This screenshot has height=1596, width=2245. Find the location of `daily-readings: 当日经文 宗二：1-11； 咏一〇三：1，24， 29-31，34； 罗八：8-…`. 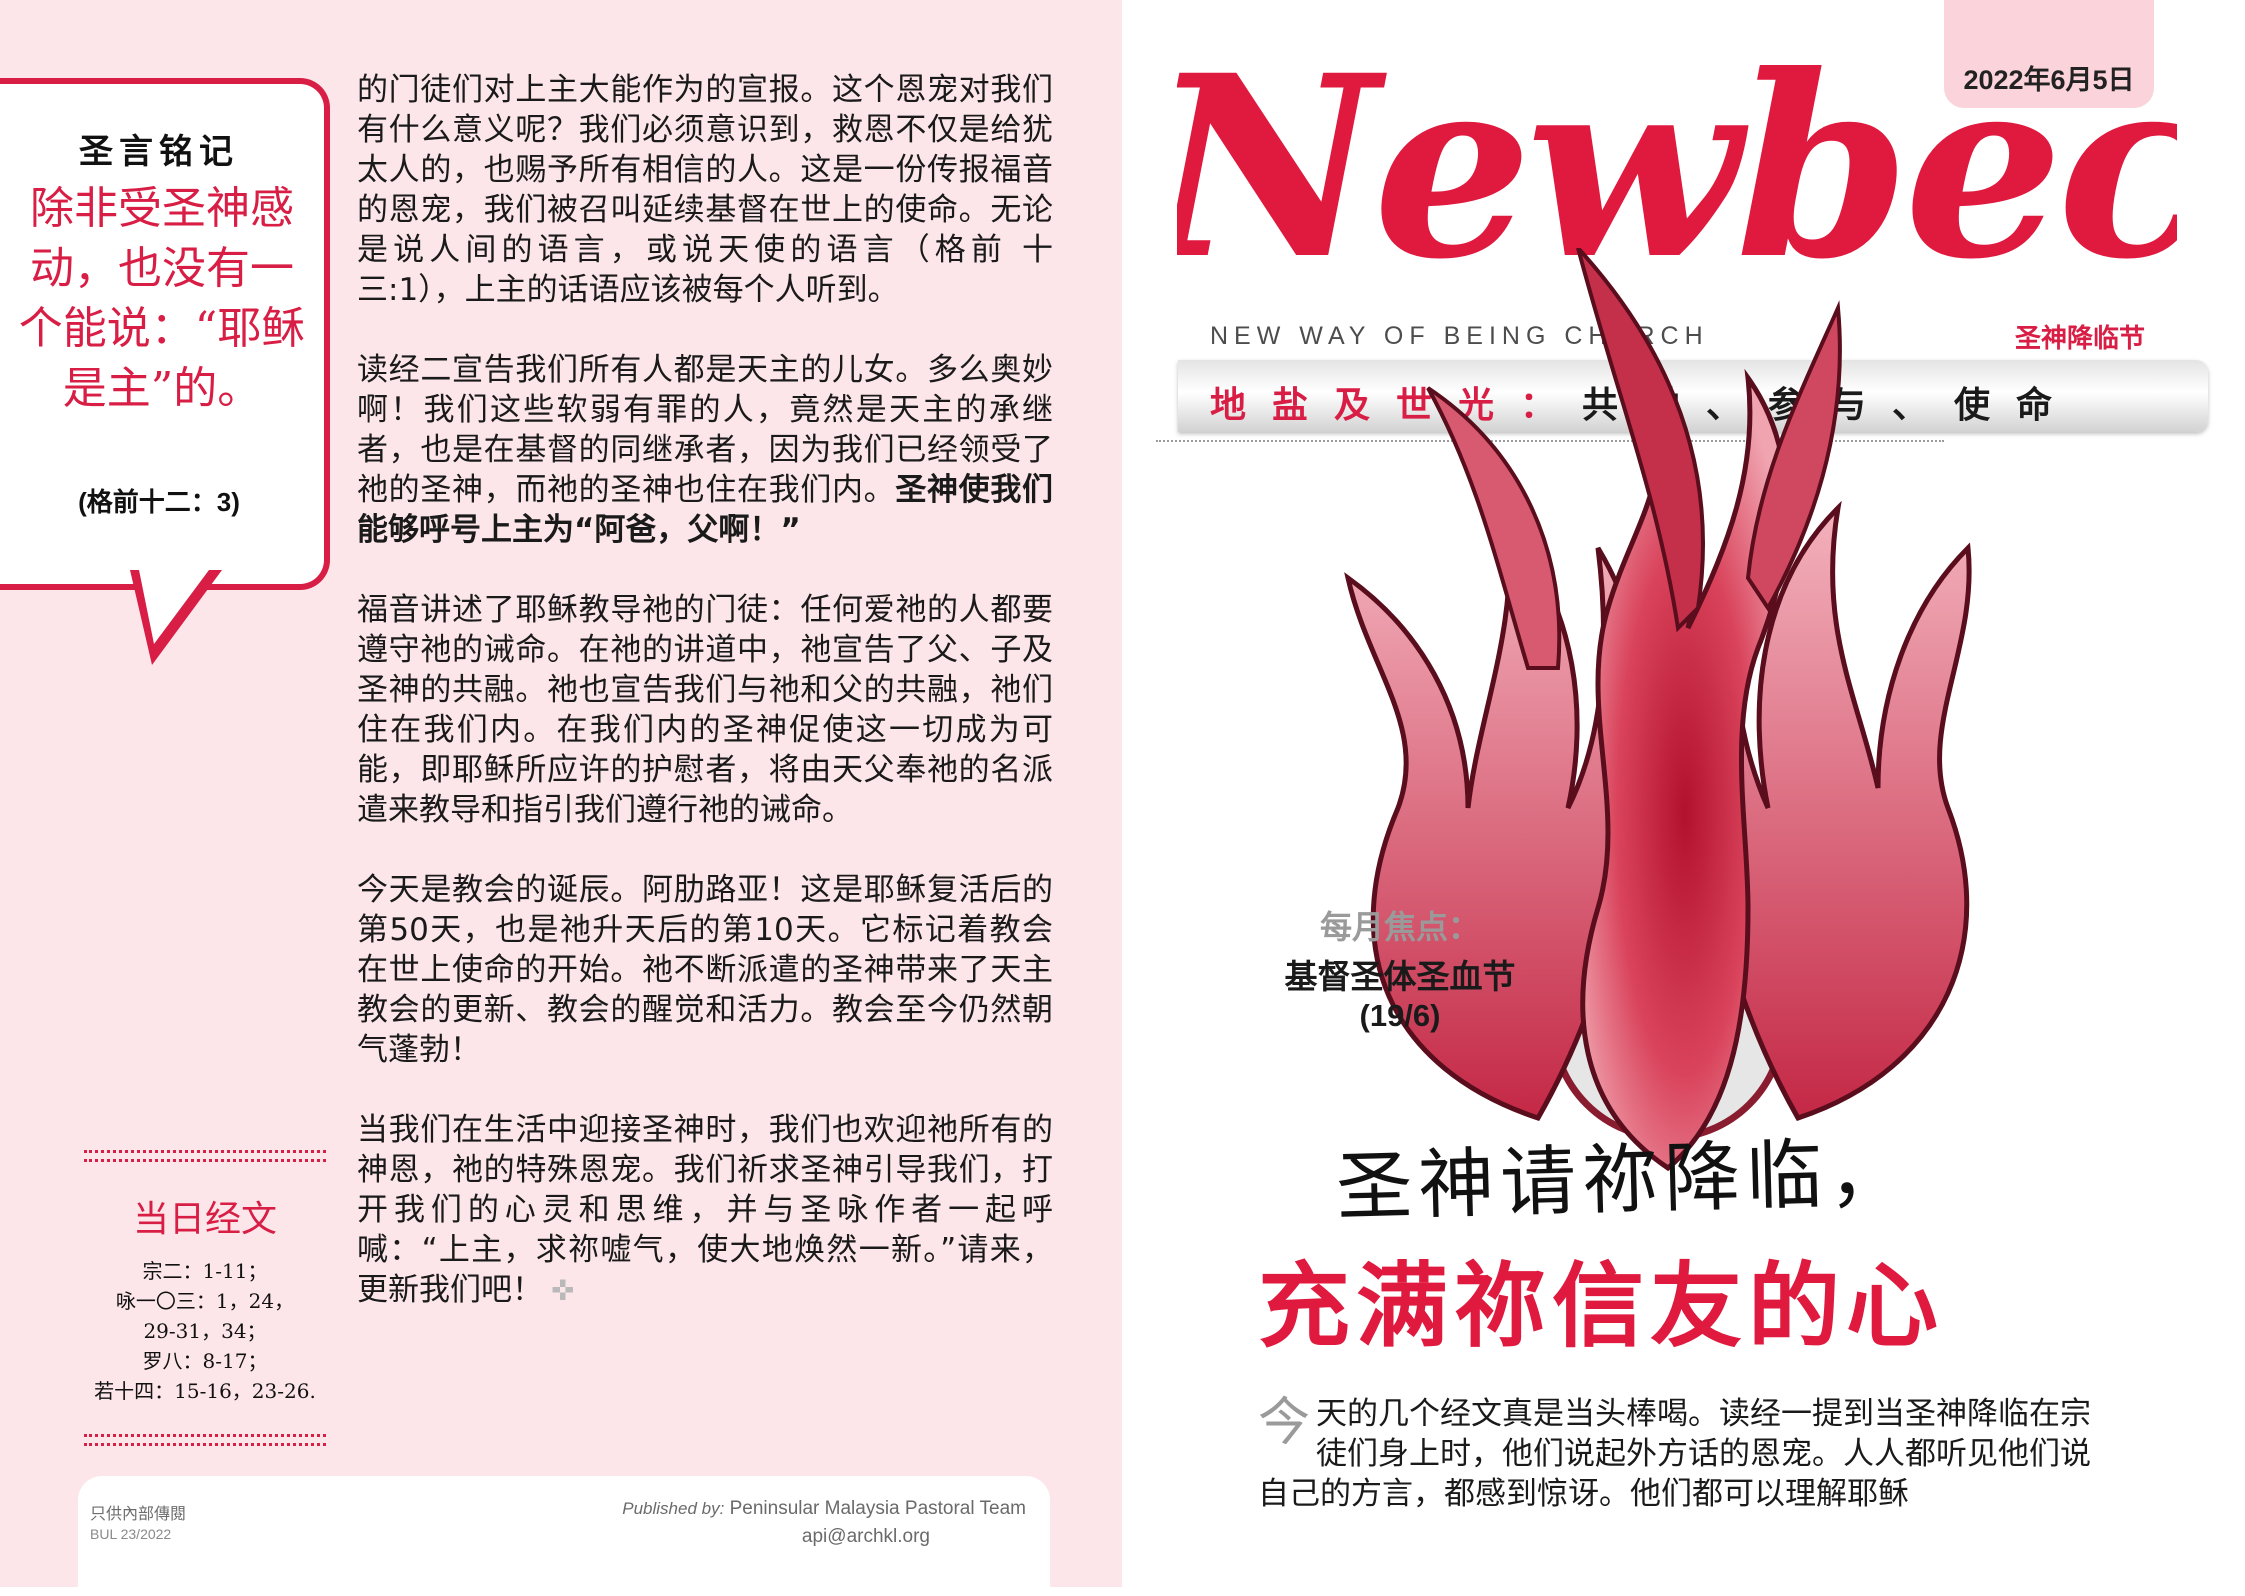

daily-readings: 当日经文 宗二：1-11； 咏一〇三：1，24， 29-31，34； 罗八：8-… is located at coordinates (205, 1298).